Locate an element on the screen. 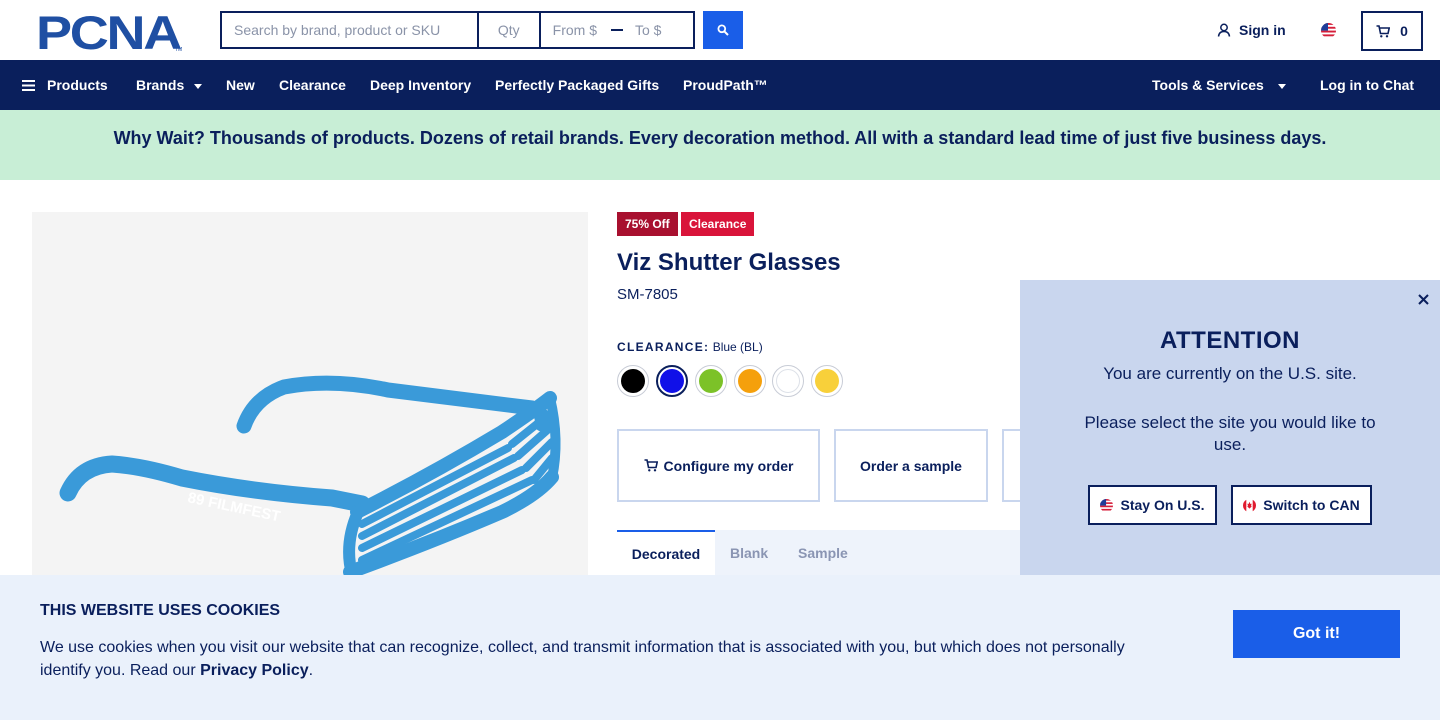 Image resolution: width=1440 pixels, height=720 pixels. configure-order-button: Configure my order is located at coordinates (718, 465).